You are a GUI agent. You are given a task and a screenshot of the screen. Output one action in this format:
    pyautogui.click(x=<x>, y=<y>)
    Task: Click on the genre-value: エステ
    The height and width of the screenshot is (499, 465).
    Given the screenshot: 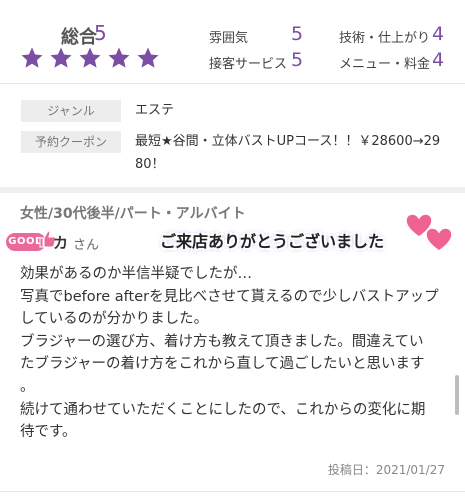 What is the action you would take?
    pyautogui.click(x=155, y=110)
    